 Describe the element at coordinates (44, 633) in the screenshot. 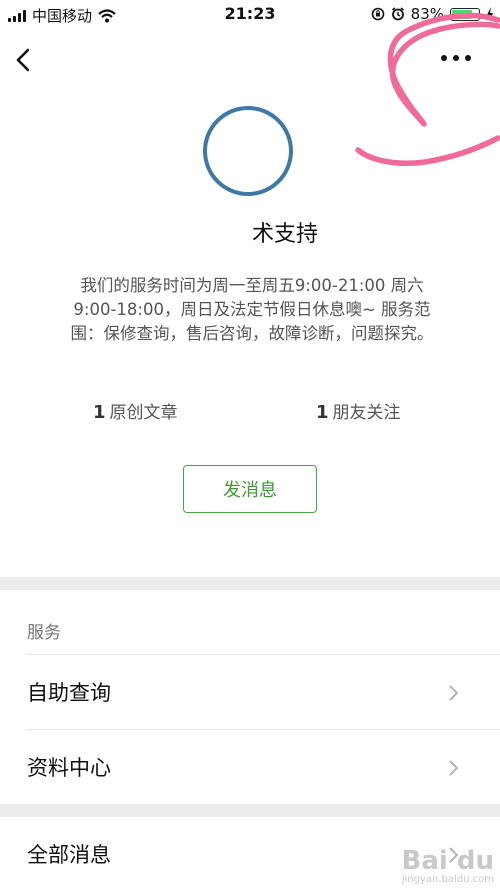

I see `services-header: 服务` at that location.